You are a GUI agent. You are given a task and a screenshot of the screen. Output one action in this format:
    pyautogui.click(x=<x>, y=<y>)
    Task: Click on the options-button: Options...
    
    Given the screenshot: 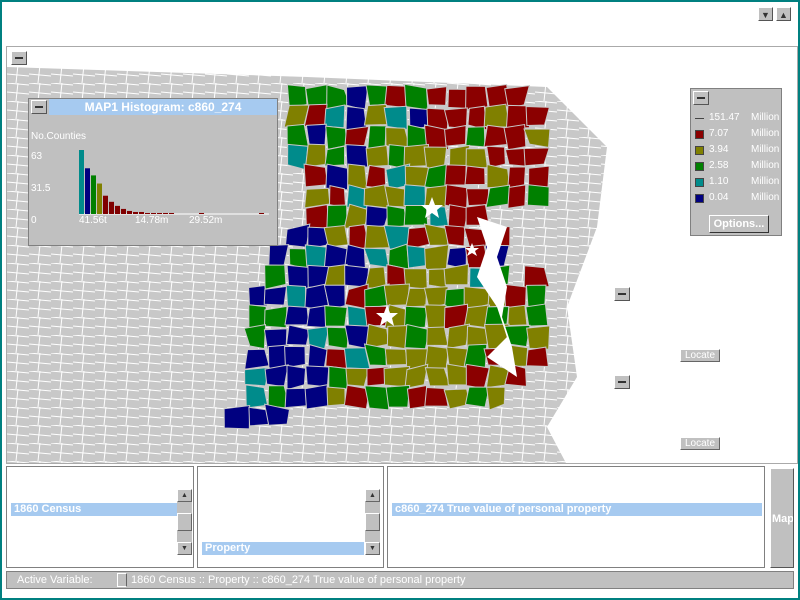 What is the action you would take?
    pyautogui.click(x=739, y=224)
    